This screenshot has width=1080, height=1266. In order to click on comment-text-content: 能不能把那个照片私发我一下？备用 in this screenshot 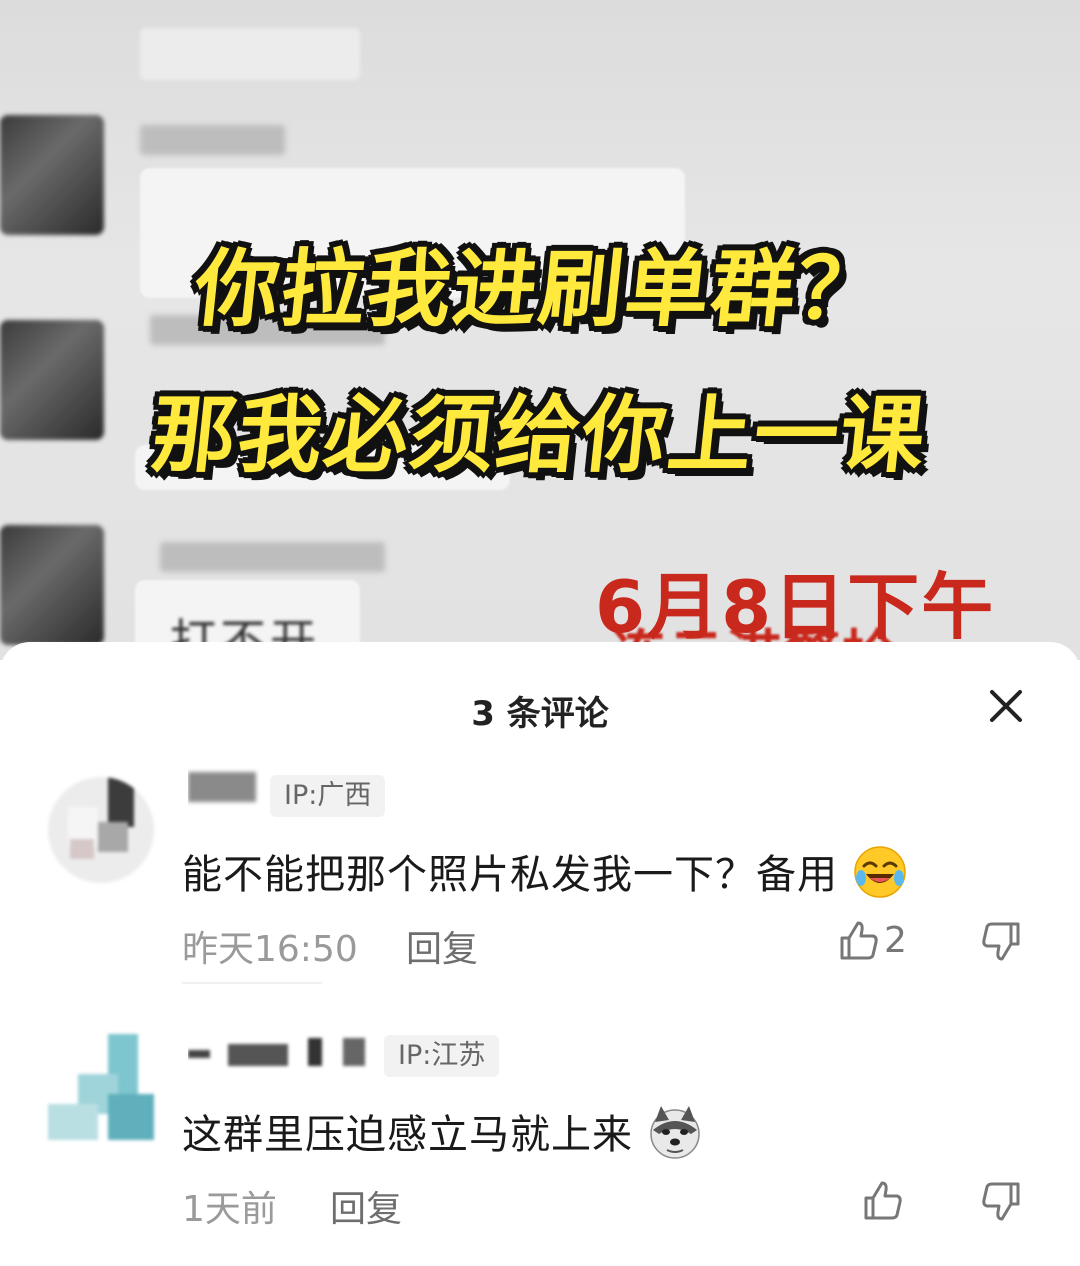, I will do `click(510, 875)`.